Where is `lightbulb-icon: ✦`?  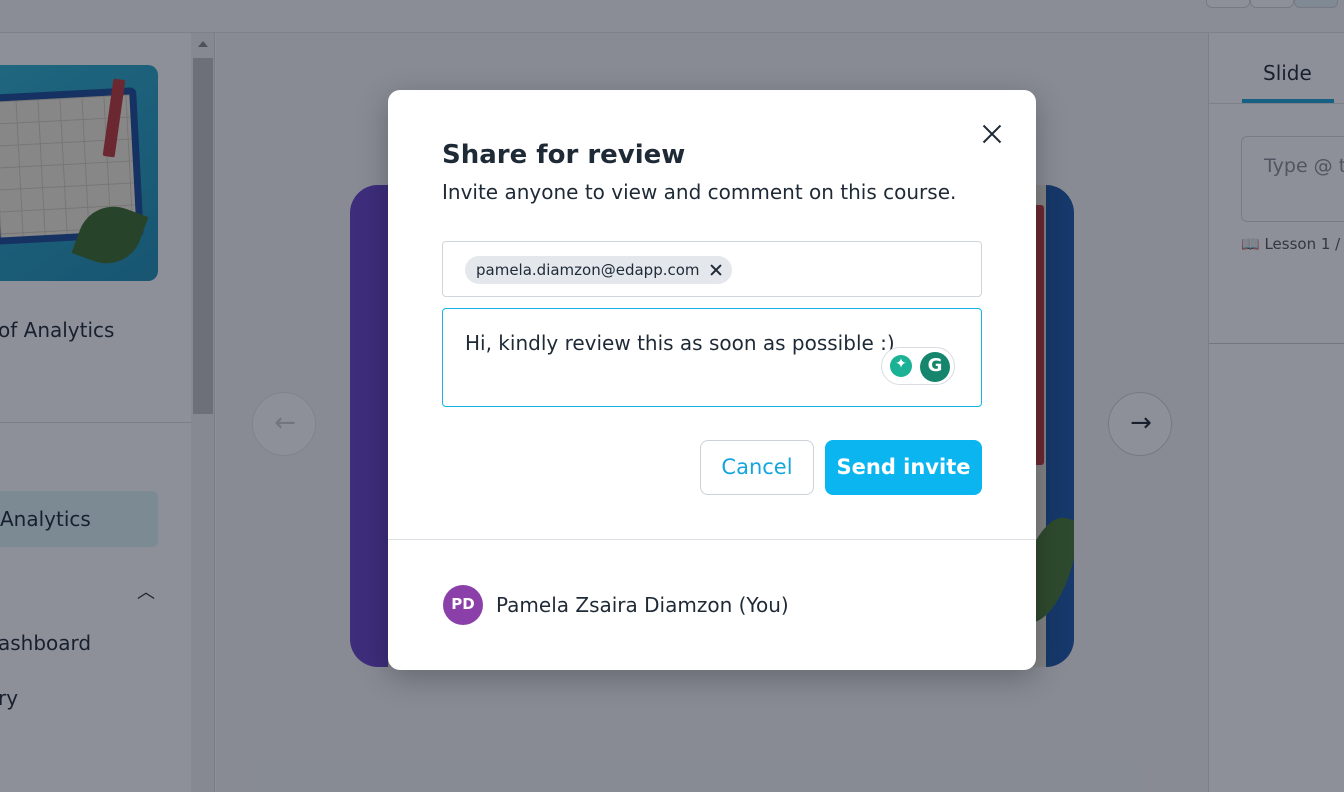
lightbulb-icon: ✦ is located at coordinates (901, 366).